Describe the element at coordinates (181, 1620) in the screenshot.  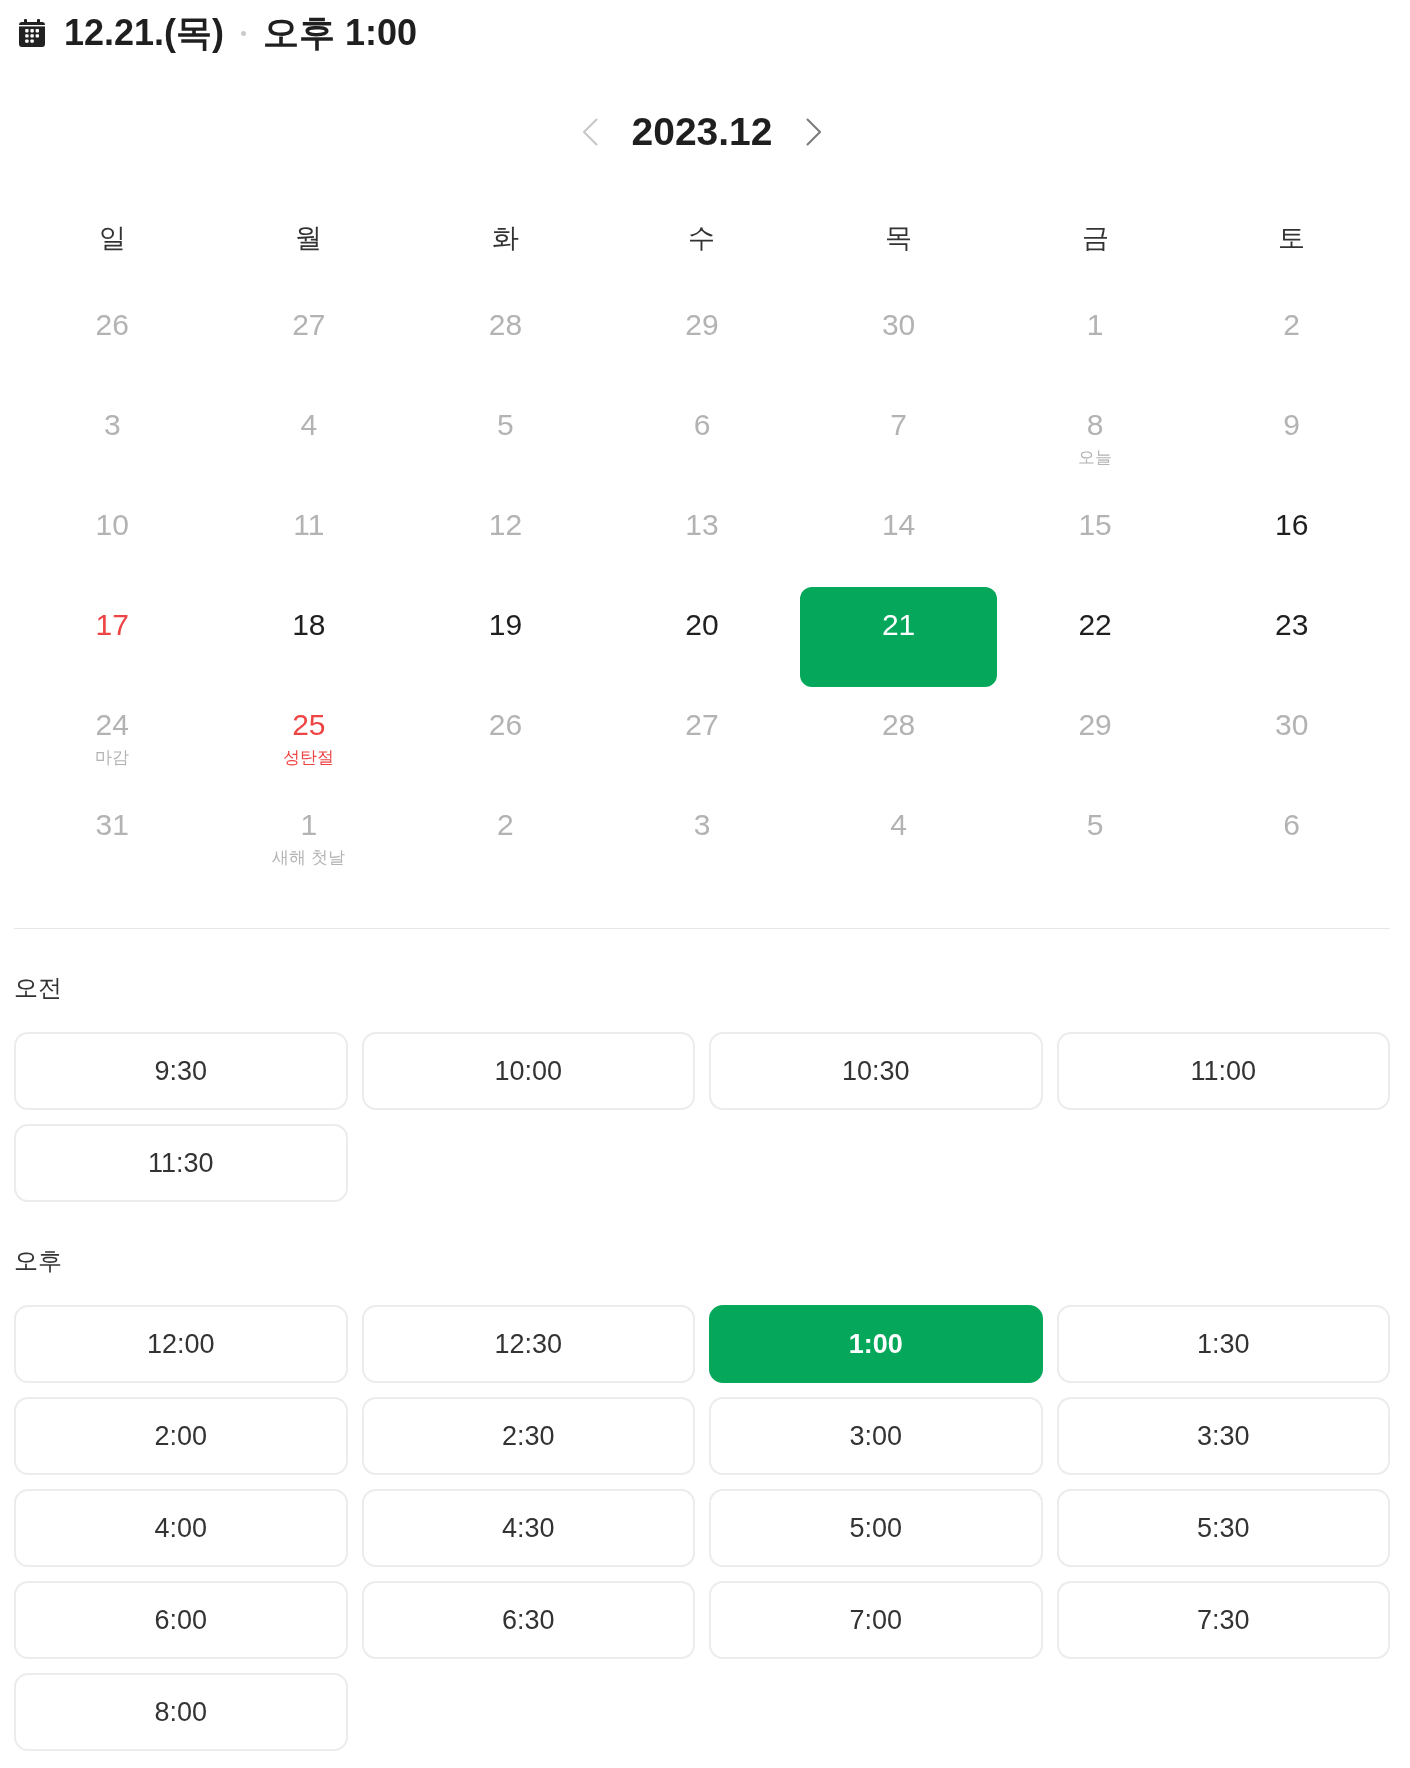
I see `time-slot-button: 6:00` at that location.